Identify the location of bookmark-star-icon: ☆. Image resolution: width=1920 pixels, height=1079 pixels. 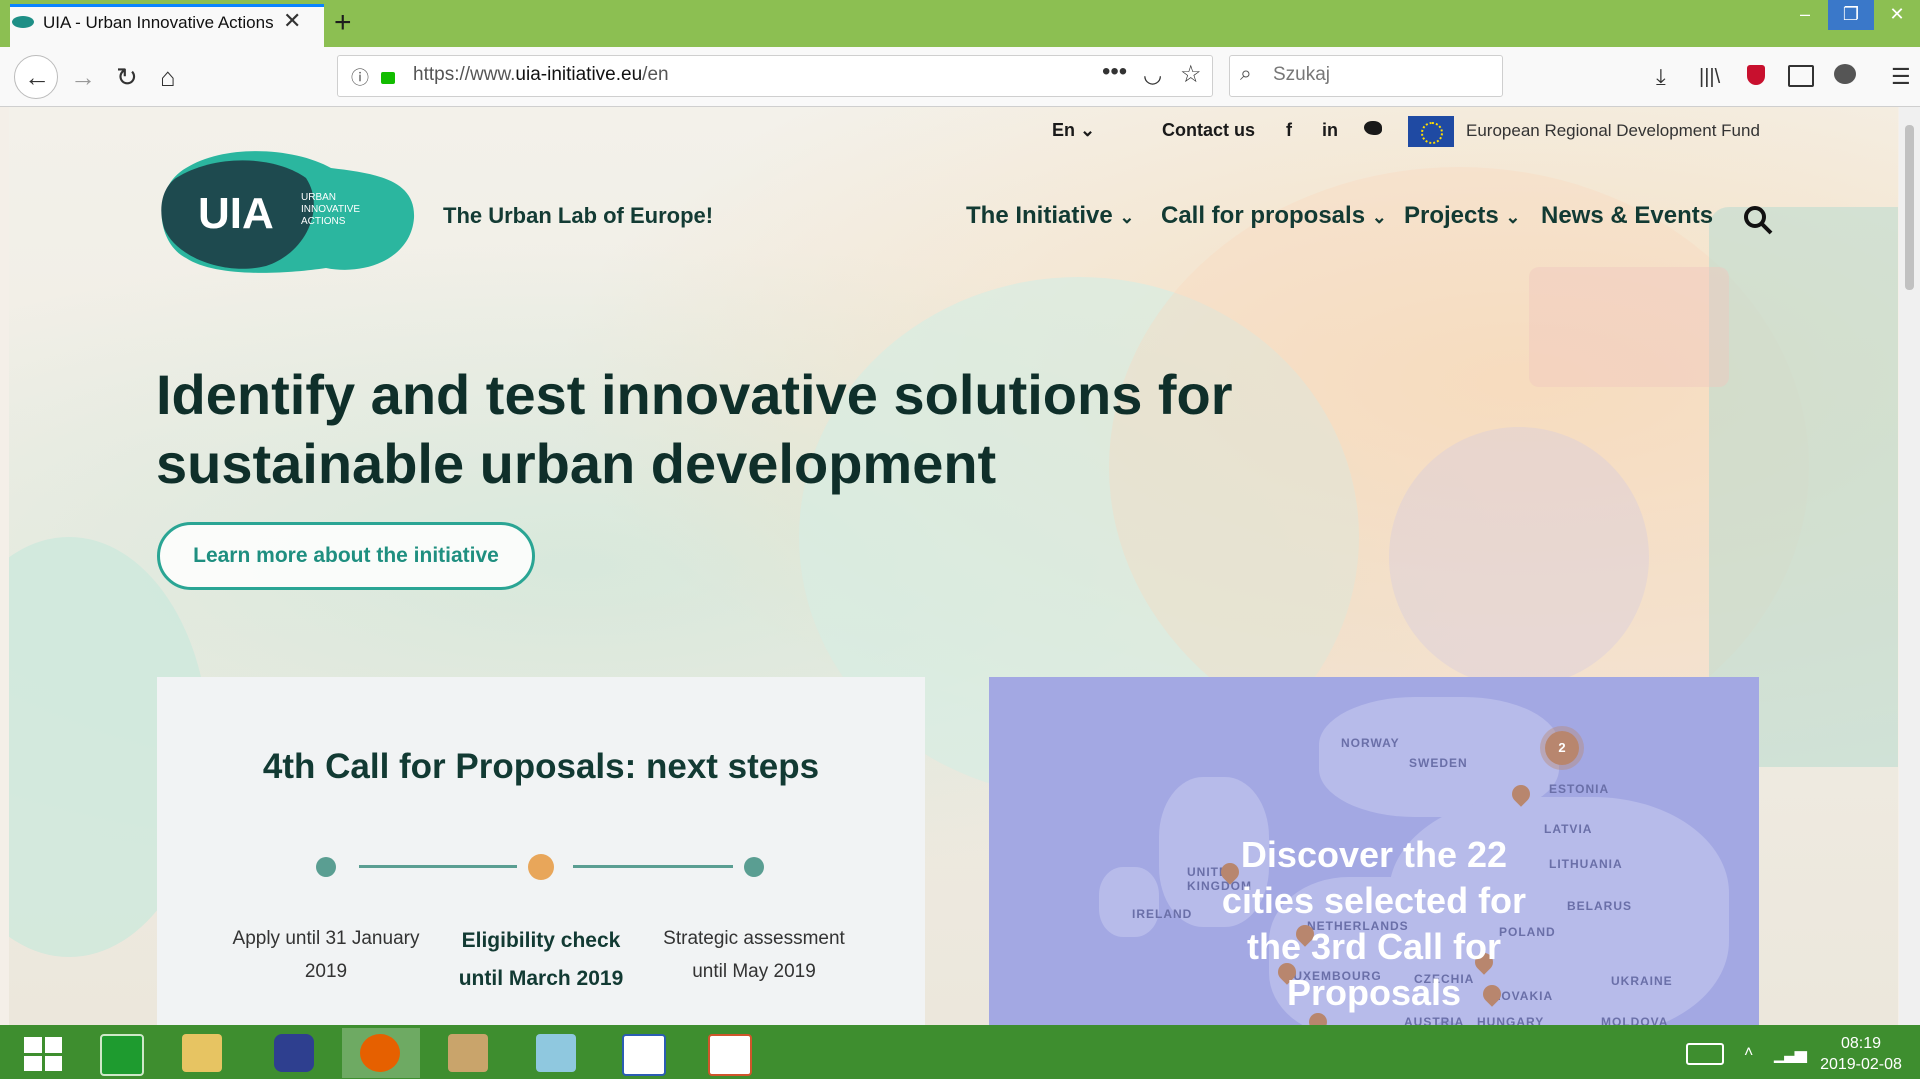
(1191, 74).